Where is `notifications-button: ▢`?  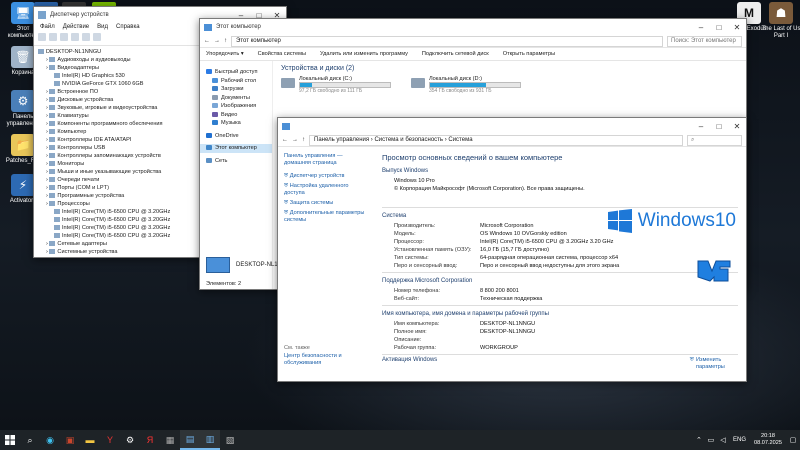 notifications-button: ▢ is located at coordinates (793, 440).